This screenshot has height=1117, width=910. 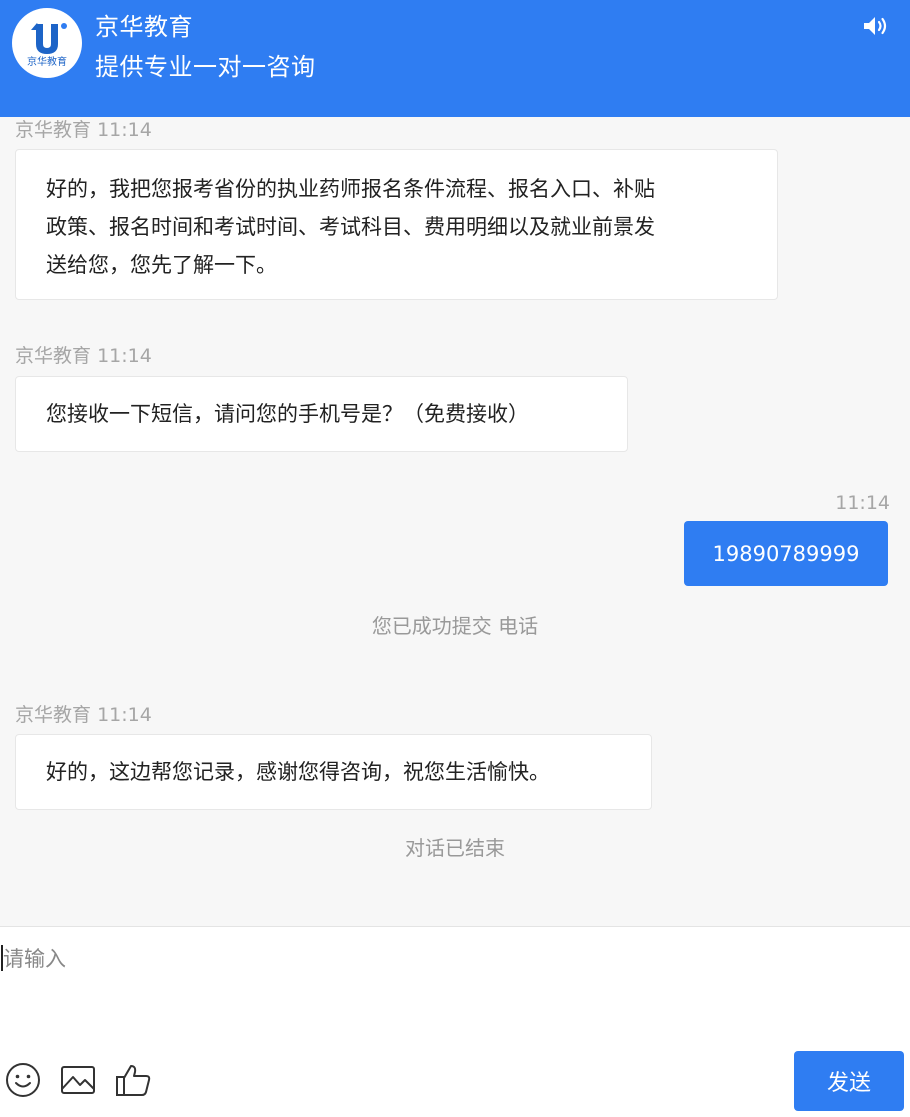 I want to click on image-icon, so click(x=78, y=1080).